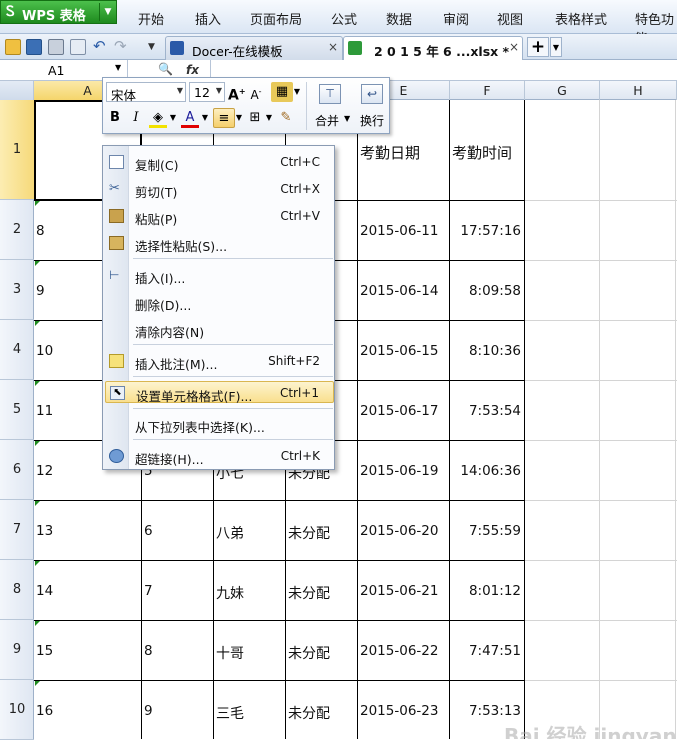 The image size is (677, 740). I want to click on cell-reference: A1, so click(56, 70).